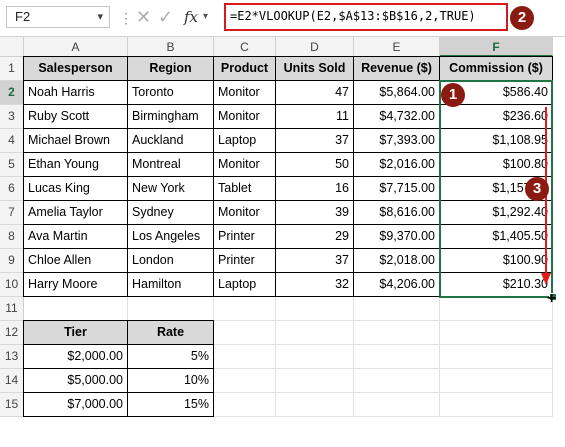  Describe the element at coordinates (314, 236) in the screenshot. I see `table-cell: 29` at that location.